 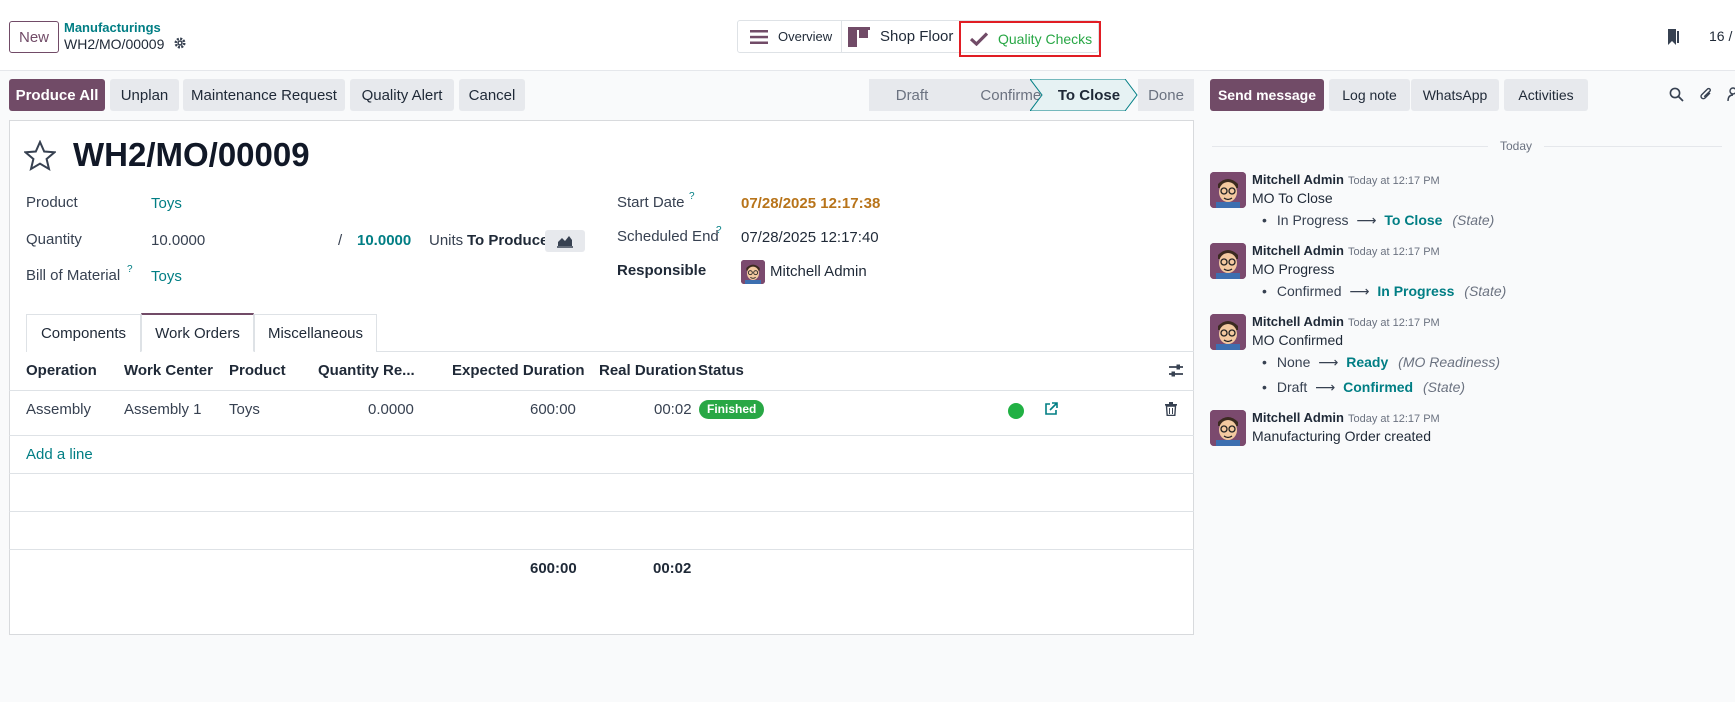 What do you see at coordinates (1293, 362) in the screenshot?
I see `old-value: None` at bounding box center [1293, 362].